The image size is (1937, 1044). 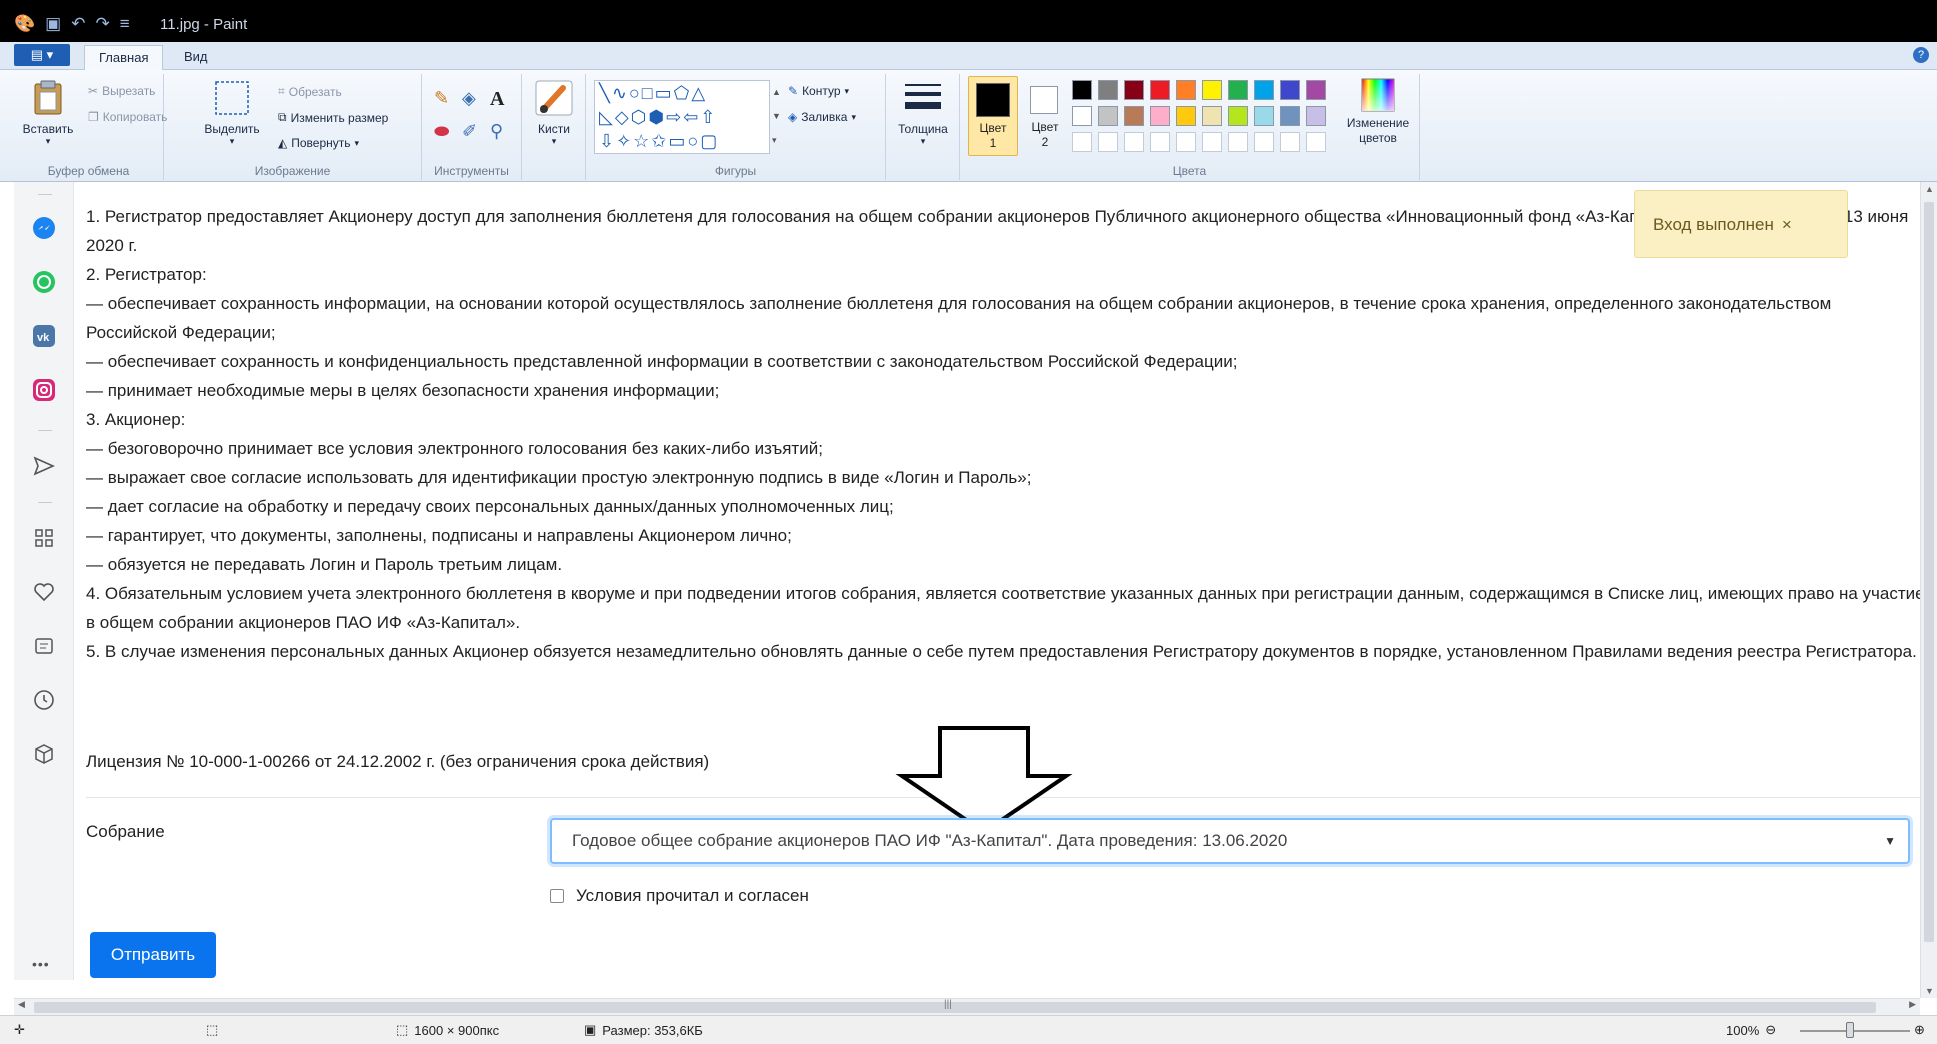 What do you see at coordinates (1850, 1030) in the screenshot?
I see `zoom-slider-handle` at bounding box center [1850, 1030].